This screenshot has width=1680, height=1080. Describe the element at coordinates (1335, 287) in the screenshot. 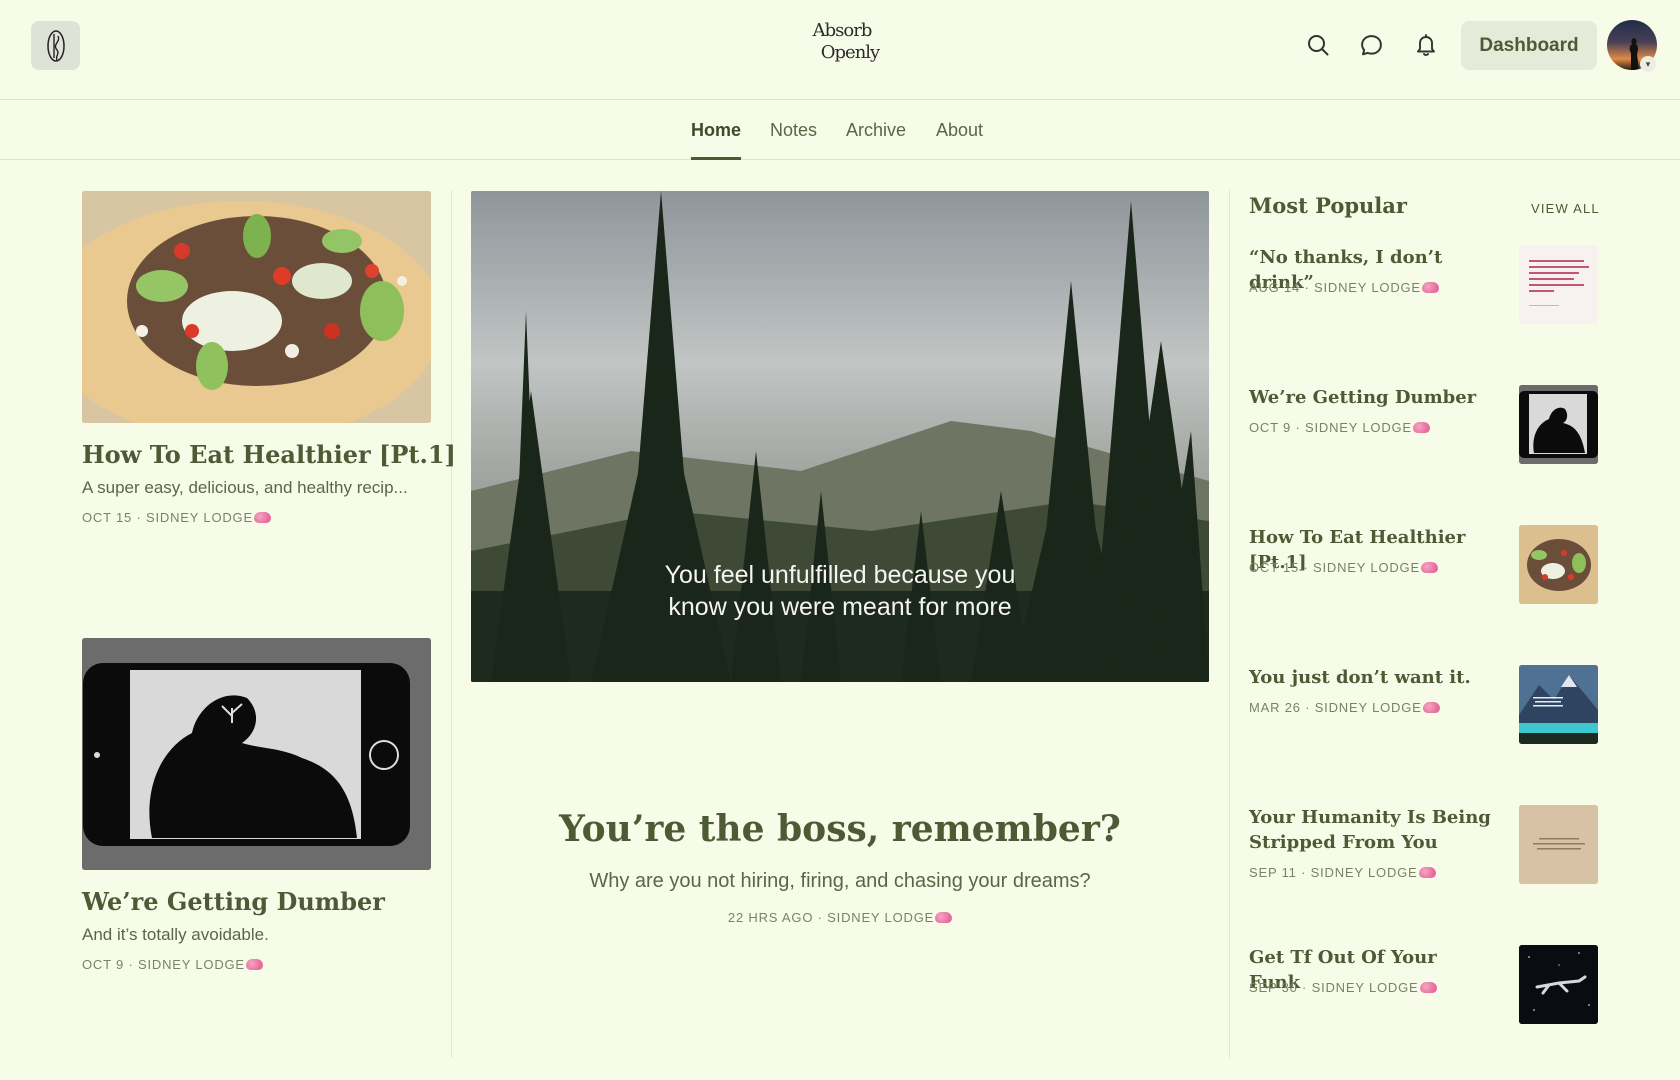

I see `post-meta-text: AUG 14 · SIDNEY LODGE` at that location.